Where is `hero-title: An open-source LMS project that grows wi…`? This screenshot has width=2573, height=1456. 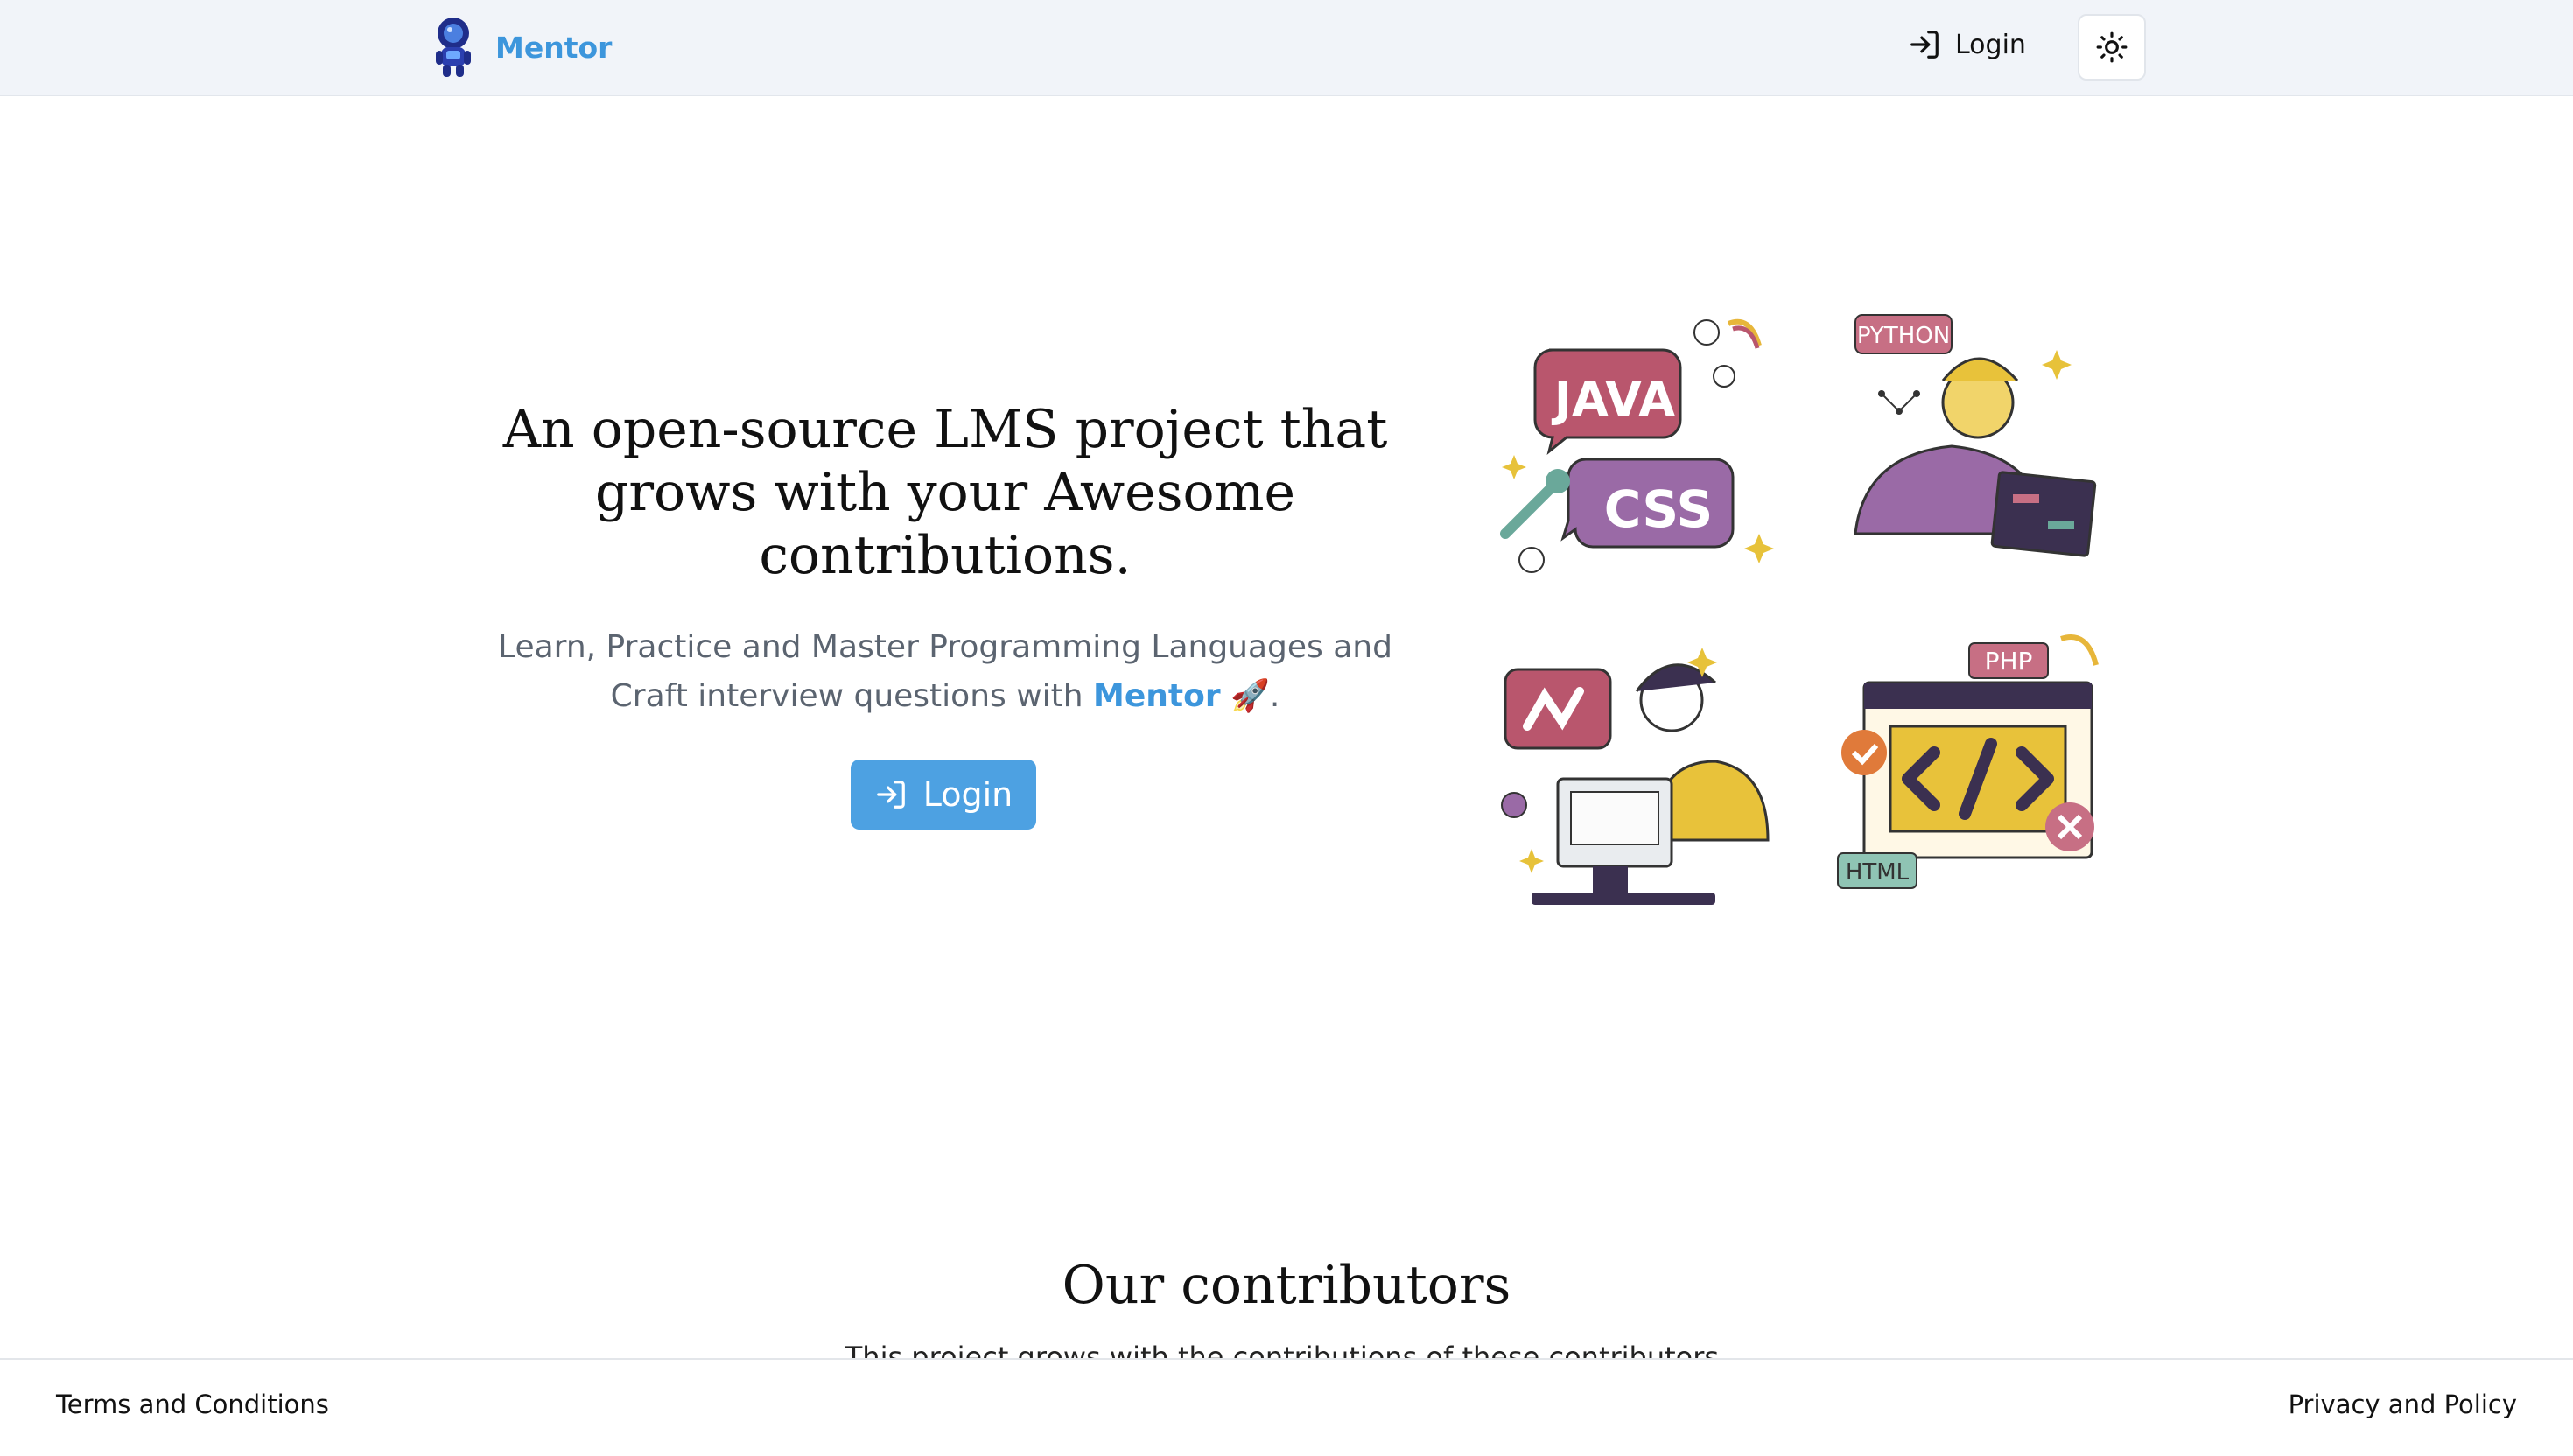
hero-title: An open-source LMS project that grows wi… is located at coordinates (945, 492).